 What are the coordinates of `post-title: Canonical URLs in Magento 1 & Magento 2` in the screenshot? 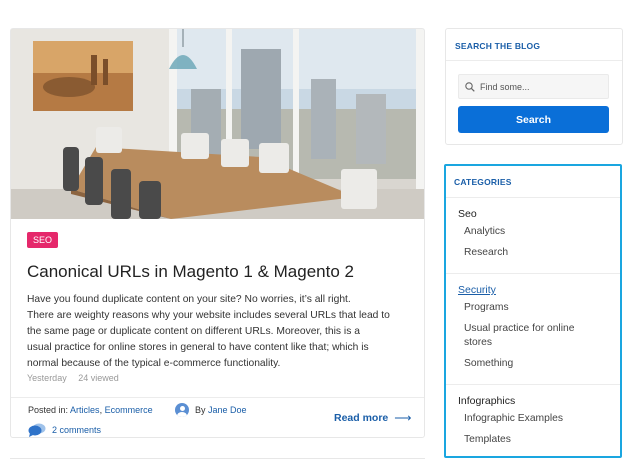 It's located at (222, 272).